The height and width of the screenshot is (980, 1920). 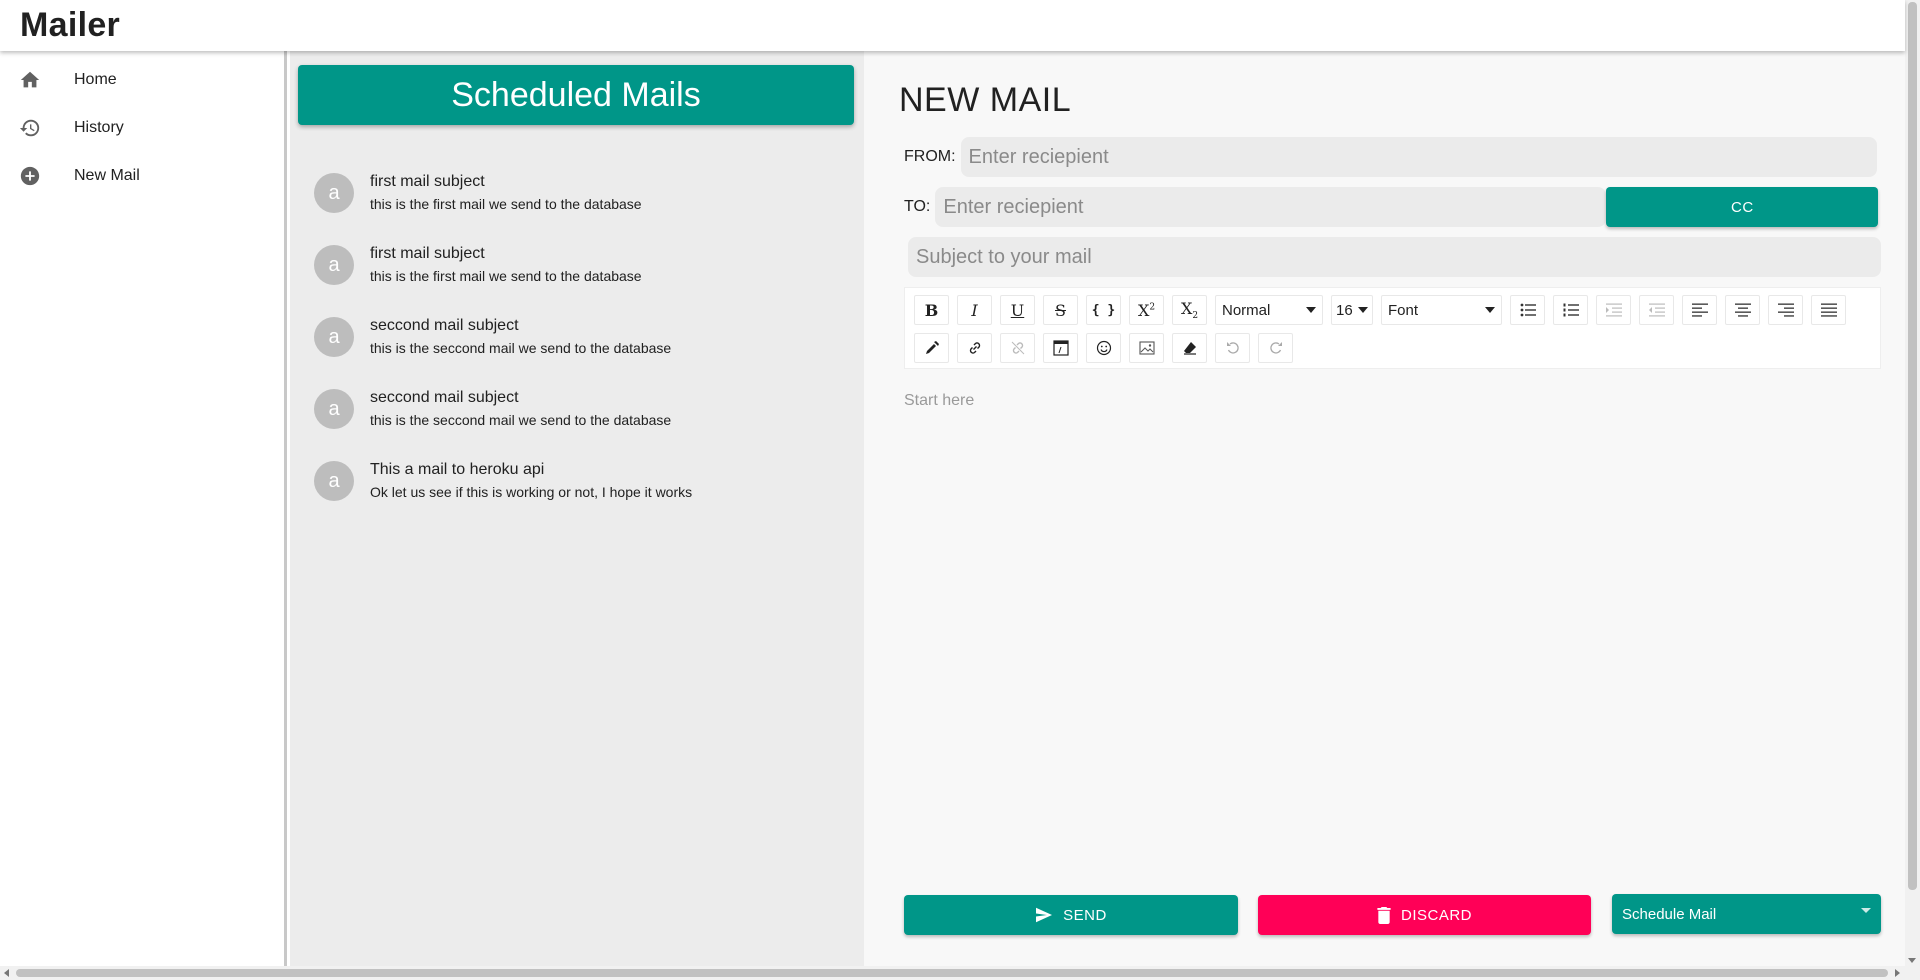 I want to click on home-icon, so click(x=30, y=80).